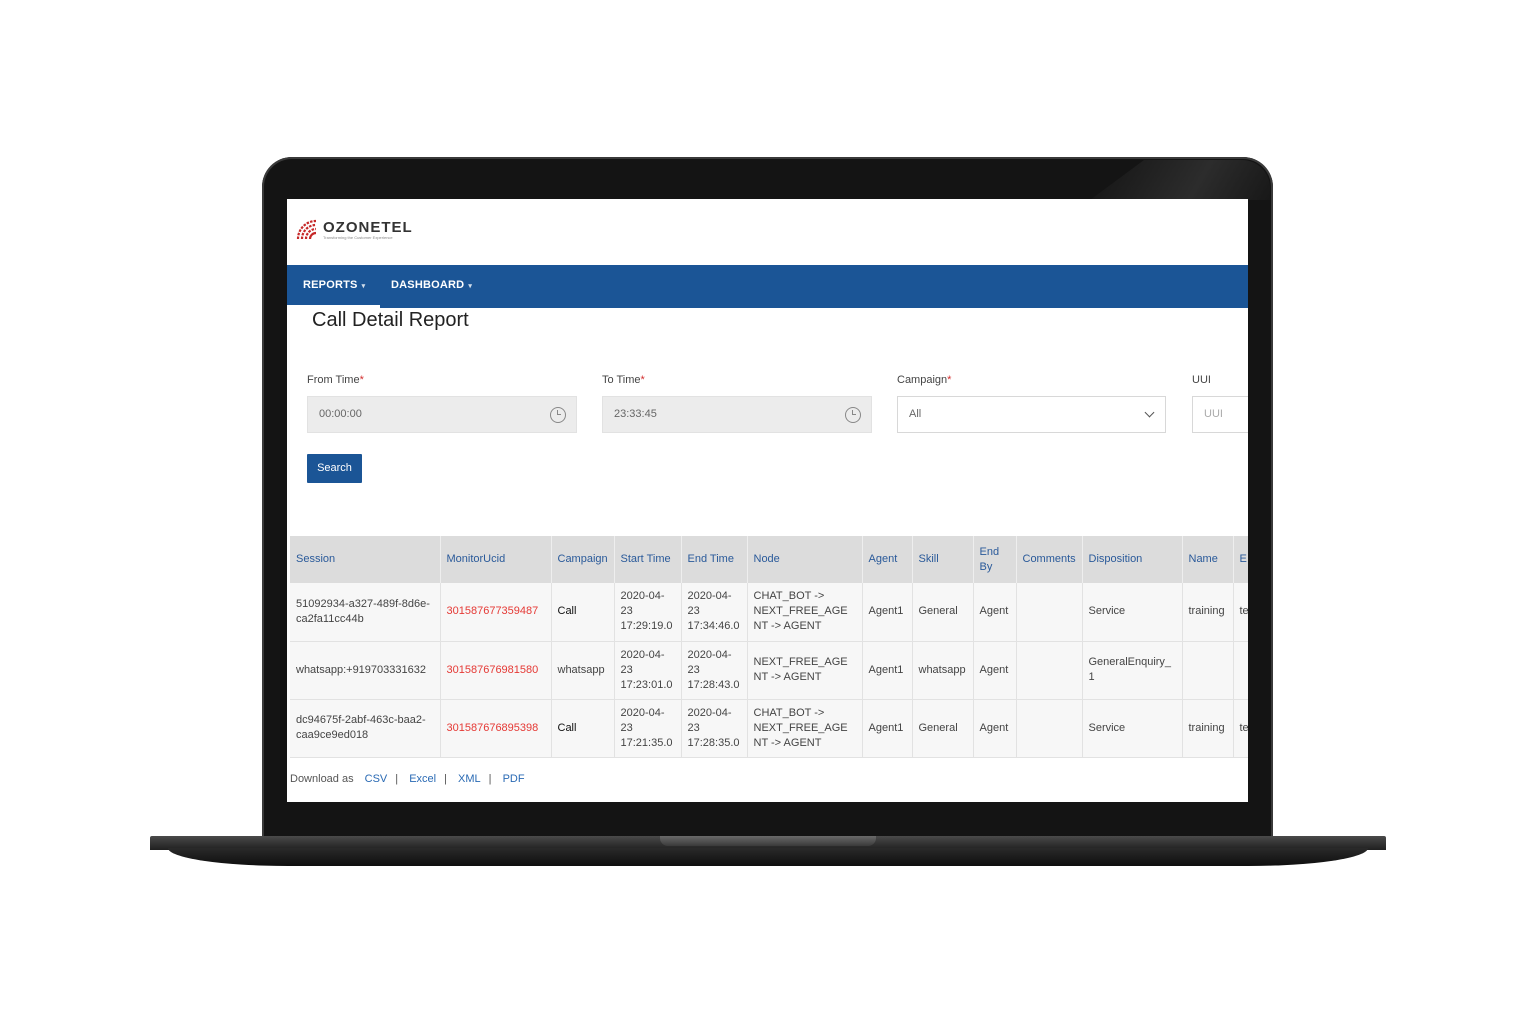 The width and height of the screenshot is (1536, 1024). Describe the element at coordinates (1201, 380) in the screenshot. I see `uui-label: UUI` at that location.